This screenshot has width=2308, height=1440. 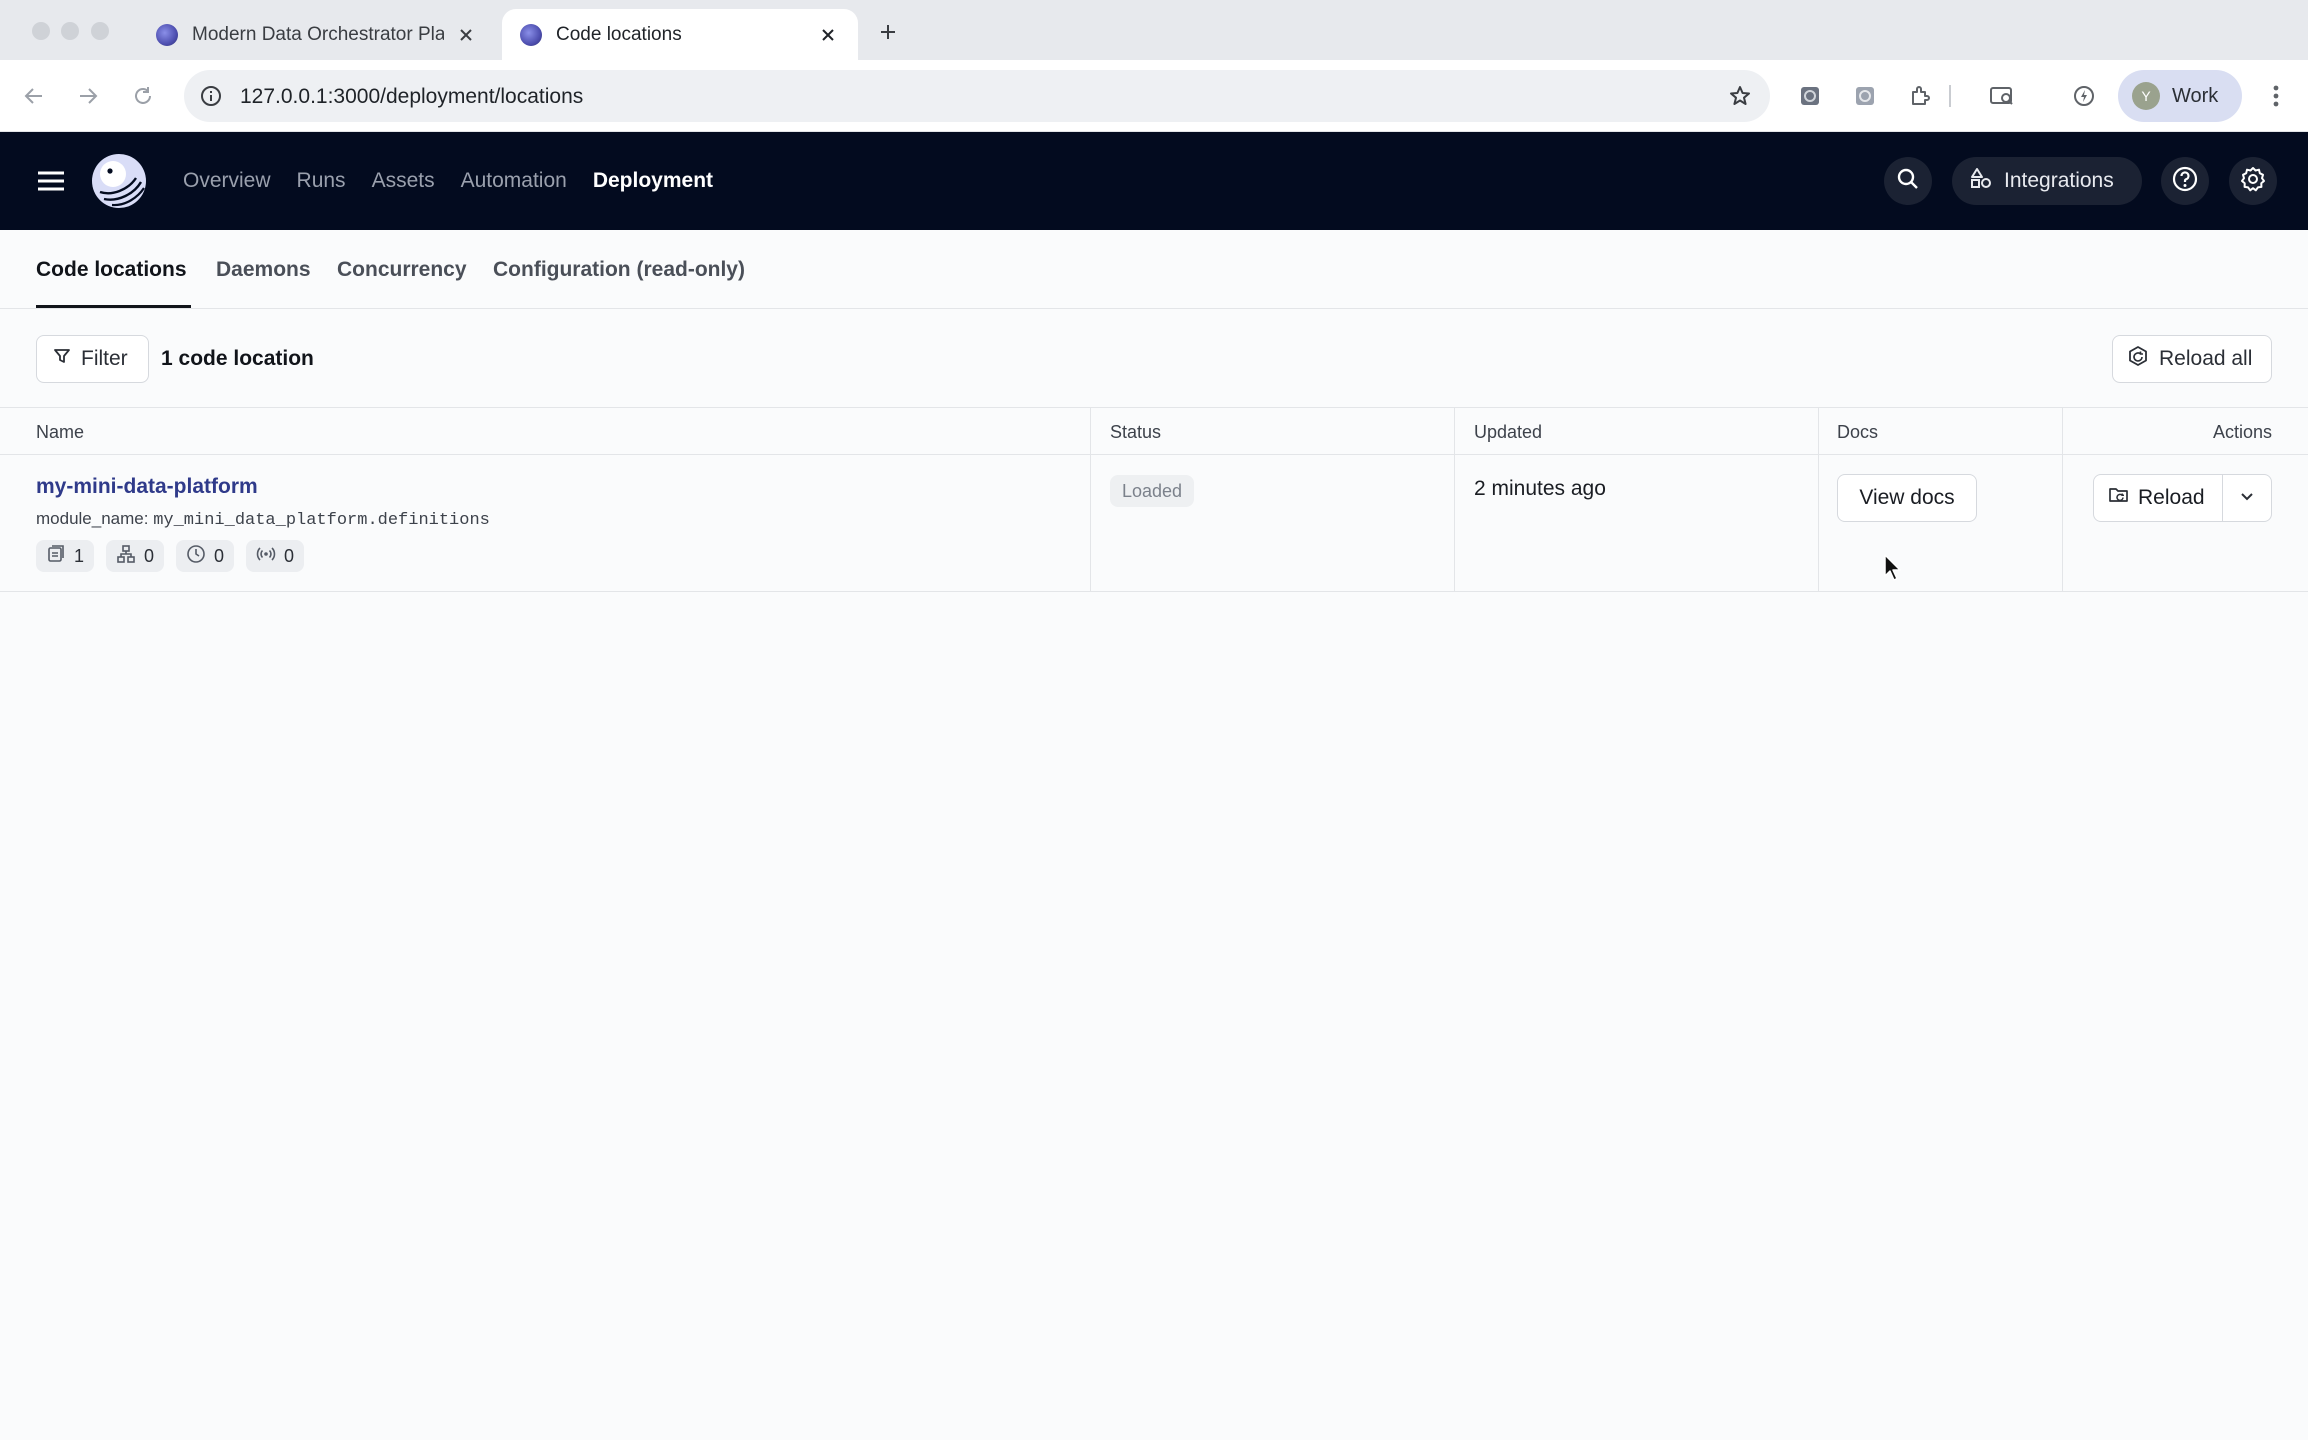 I want to click on mouse-cursor-icon, so click(x=1893, y=570).